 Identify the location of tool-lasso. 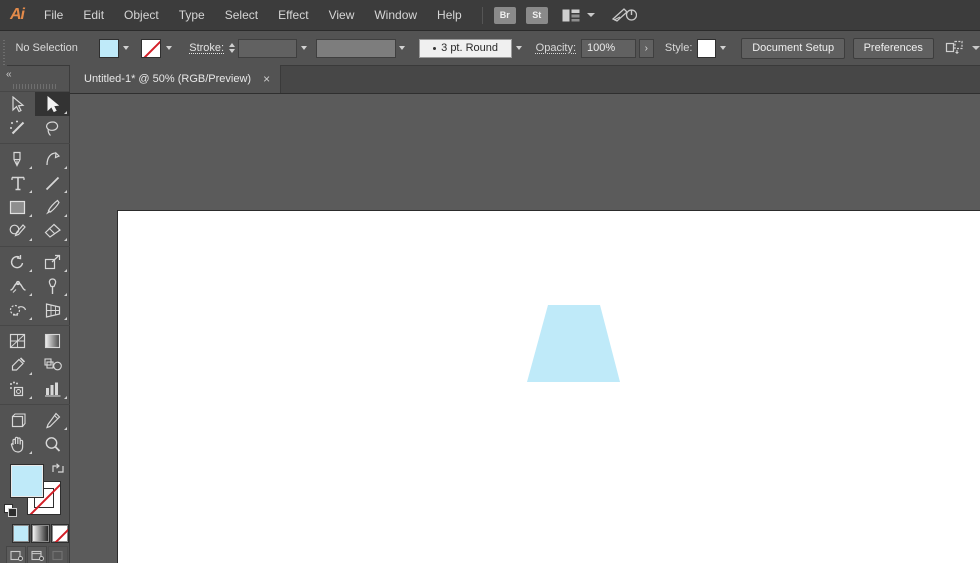
(52, 128).